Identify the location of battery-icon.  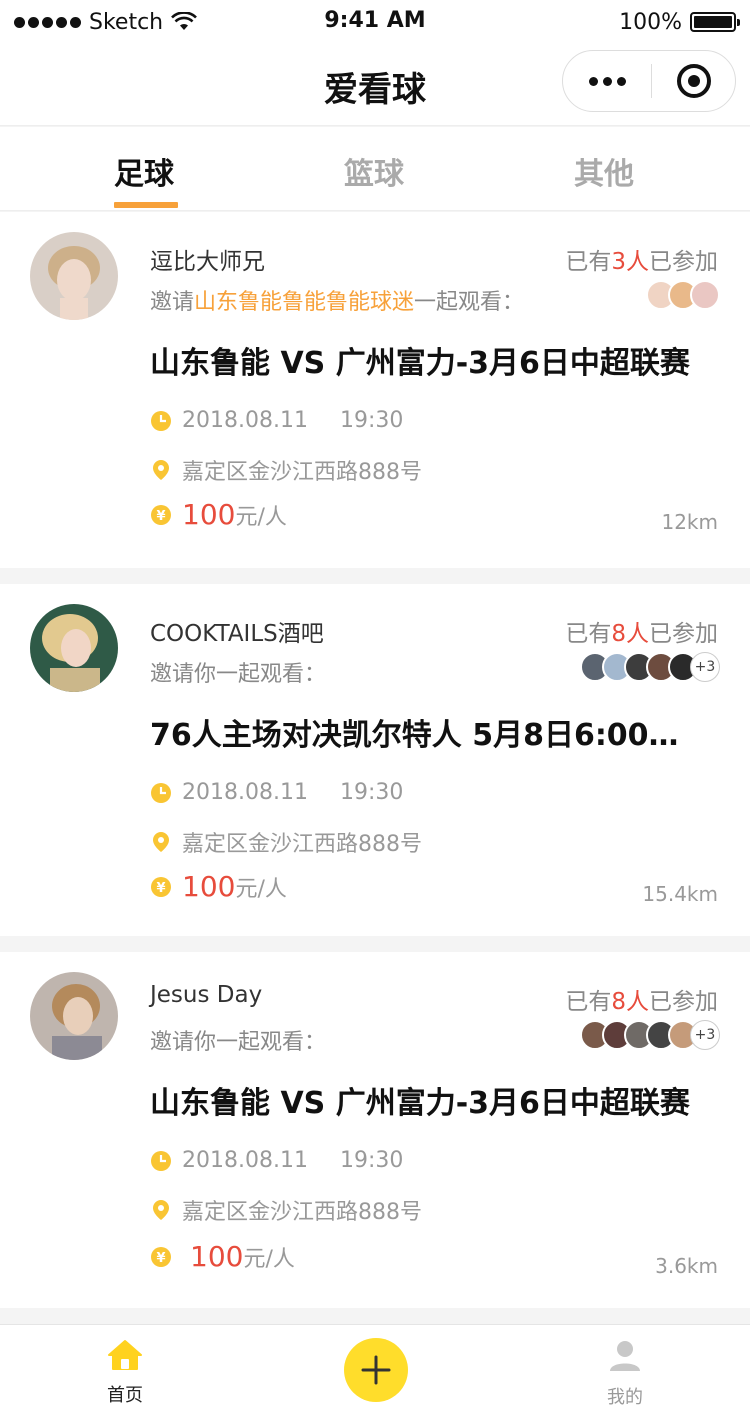
(715, 22).